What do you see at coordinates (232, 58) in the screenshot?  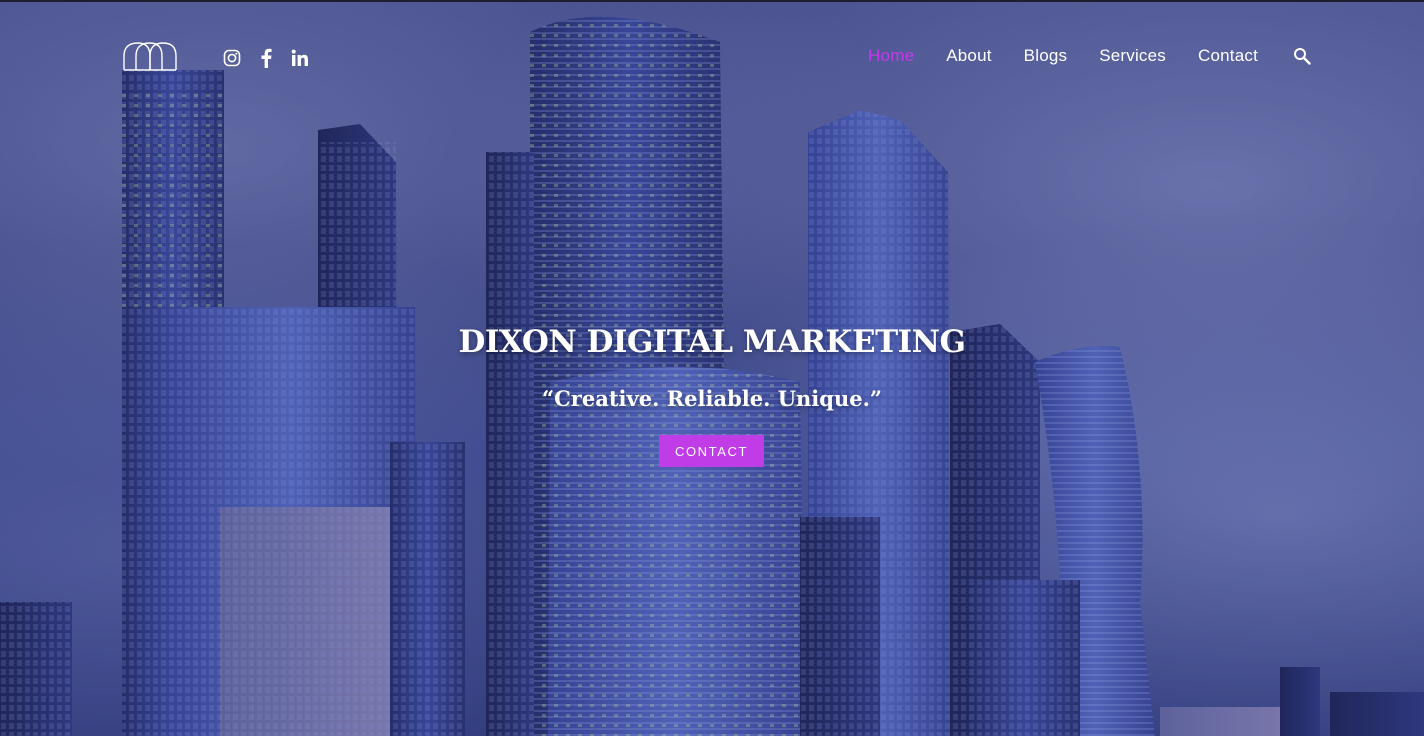 I see `instagram-icon` at bounding box center [232, 58].